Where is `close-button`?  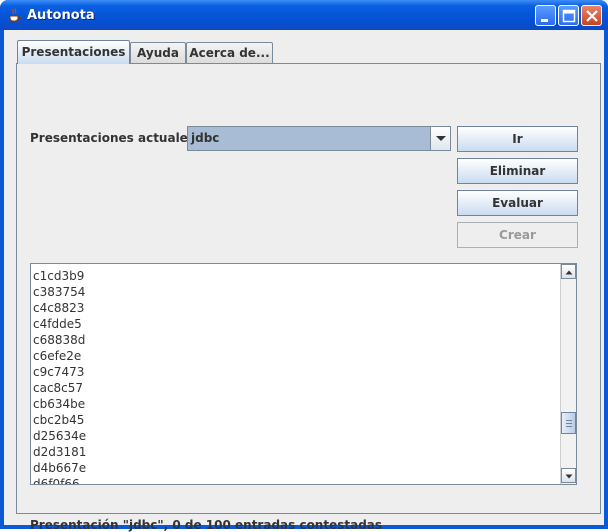
close-button is located at coordinates (591, 15).